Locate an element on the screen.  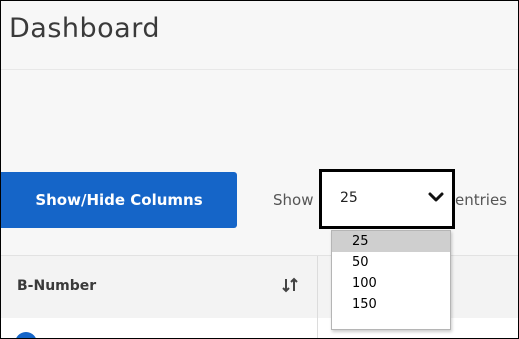
column-header-b-number: B-Number is located at coordinates (56, 286).